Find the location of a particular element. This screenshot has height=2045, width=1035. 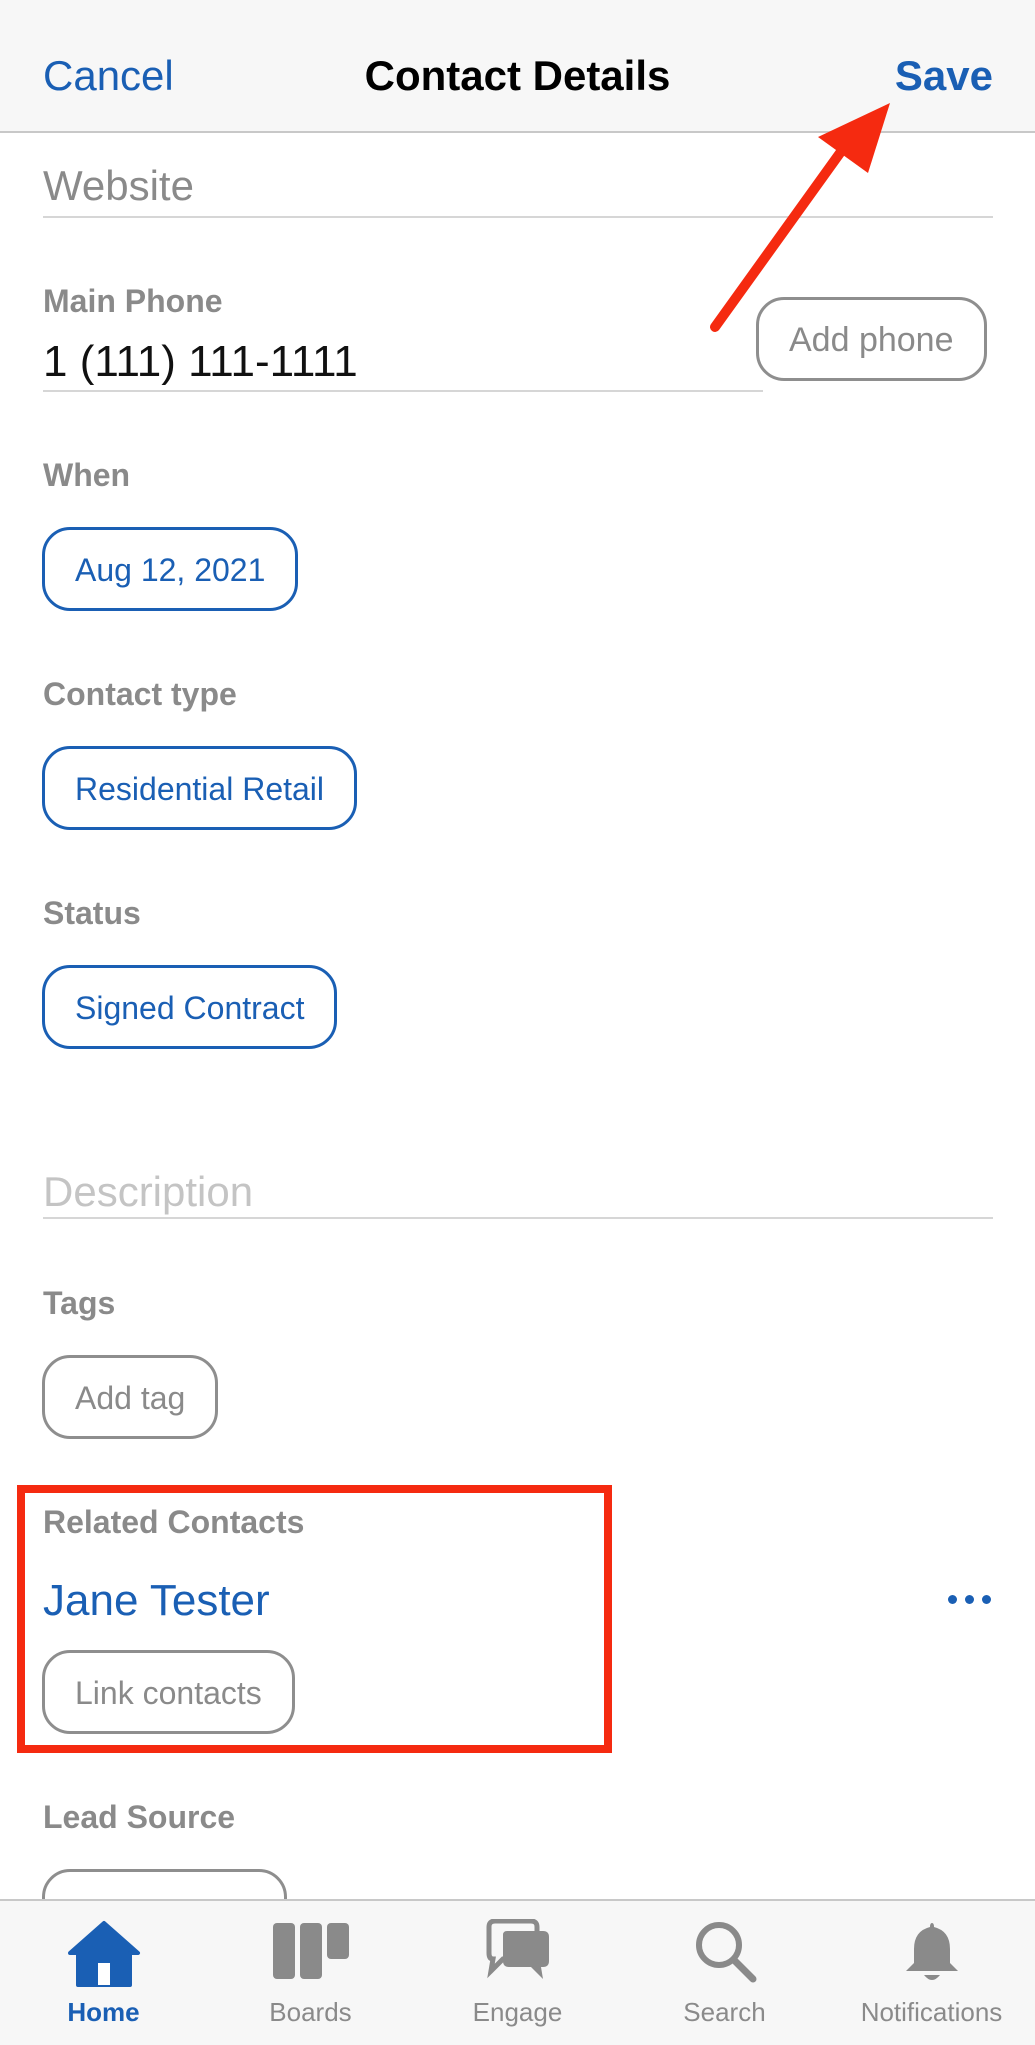

main-phone-field: 1 (111) 111-1111 is located at coordinates (200, 362).